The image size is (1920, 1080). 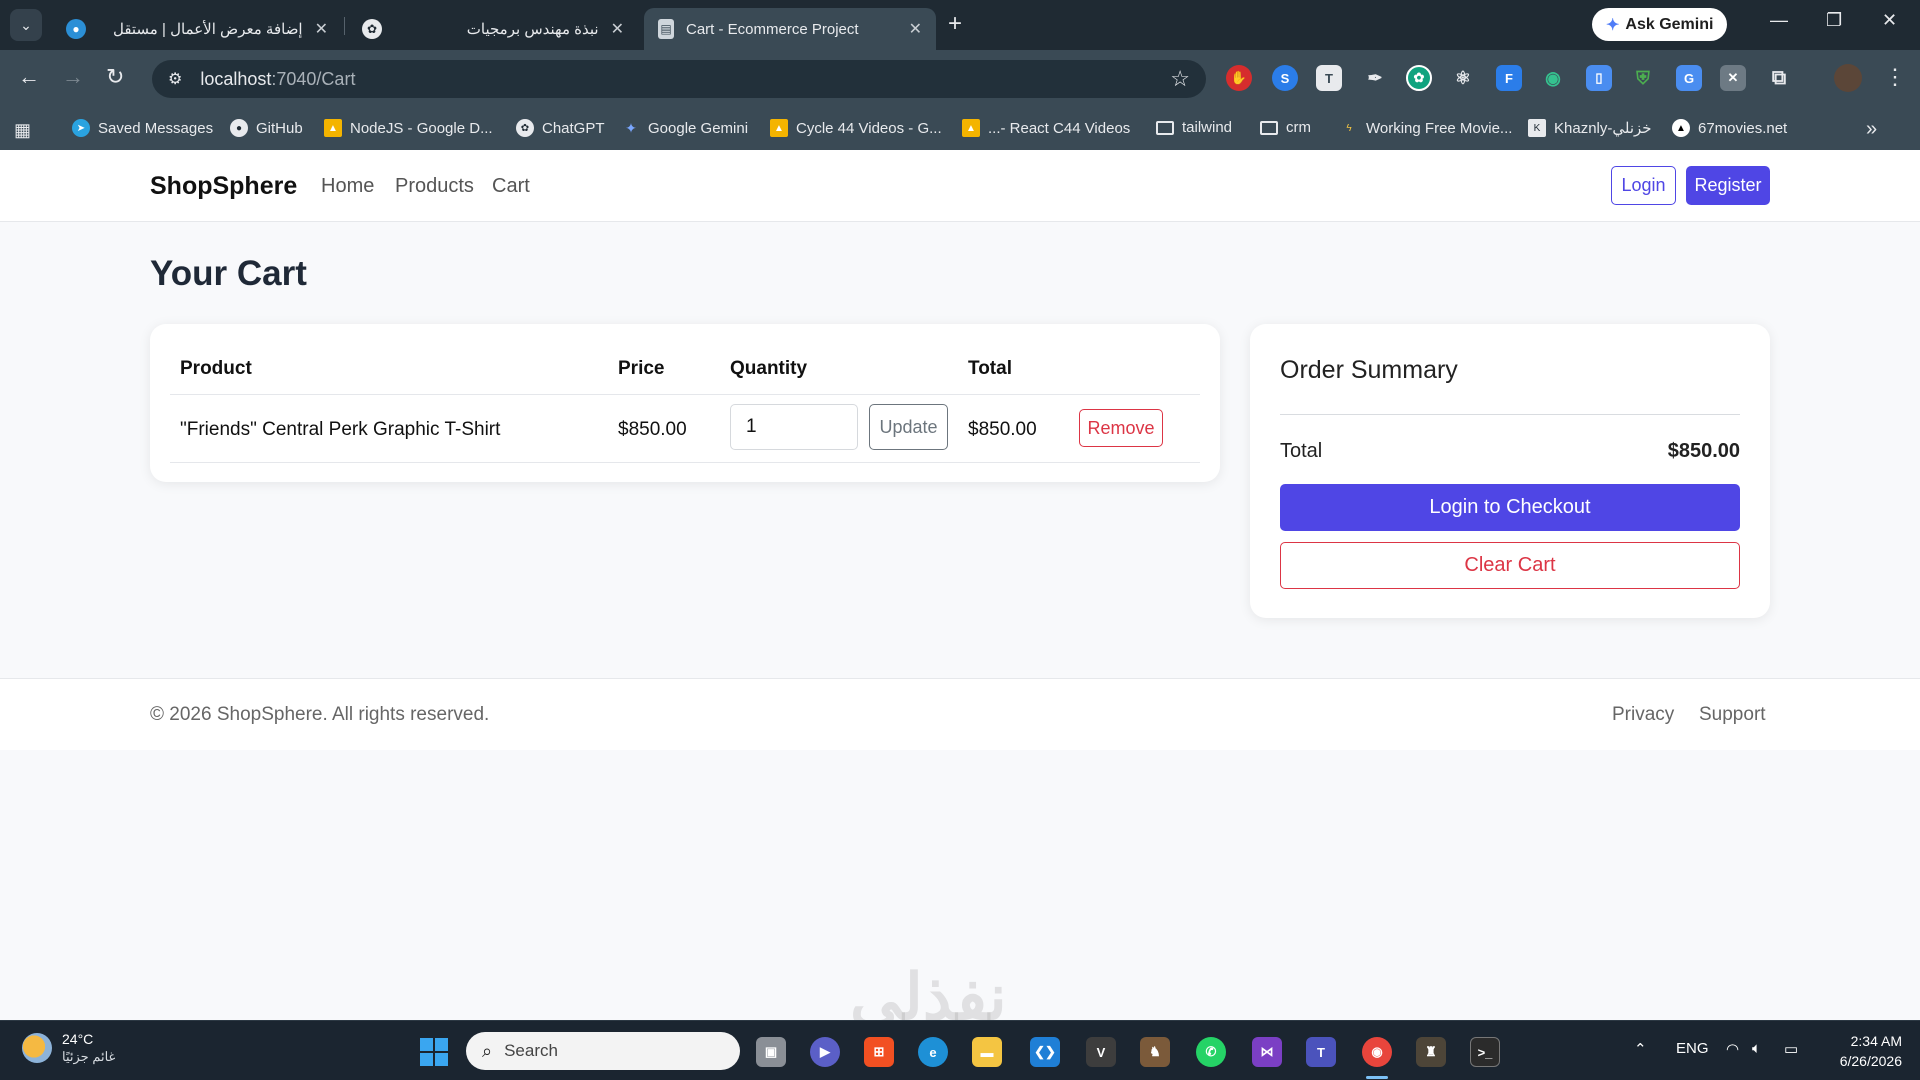 What do you see at coordinates (1669, 24) in the screenshot?
I see `ask-gemini-label: Ask Gemini` at bounding box center [1669, 24].